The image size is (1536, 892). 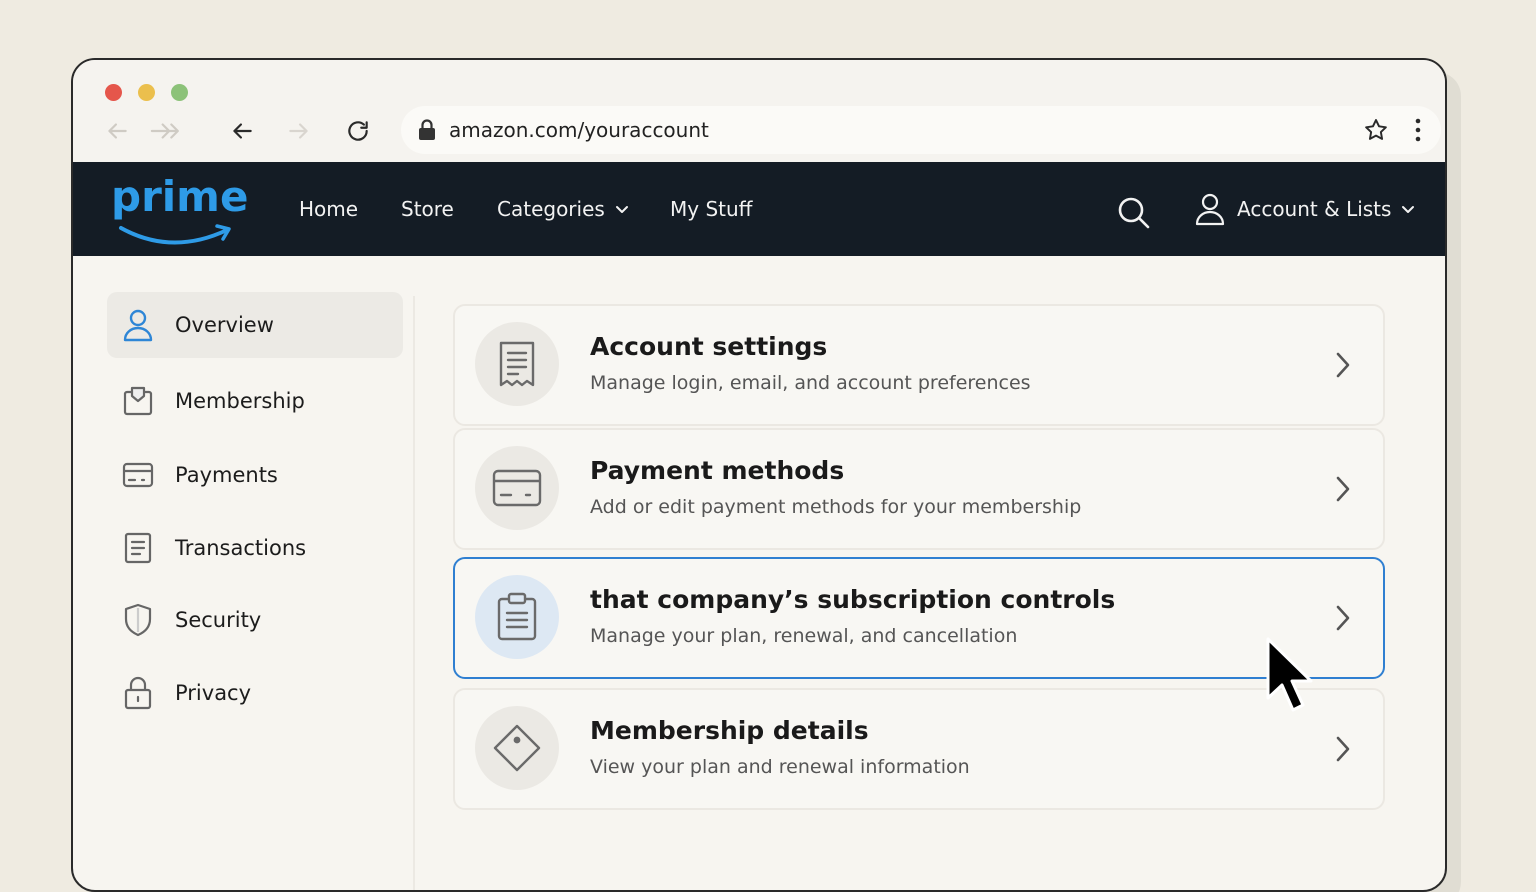 I want to click on sidebar-item-overview: Overview, so click(x=255, y=325).